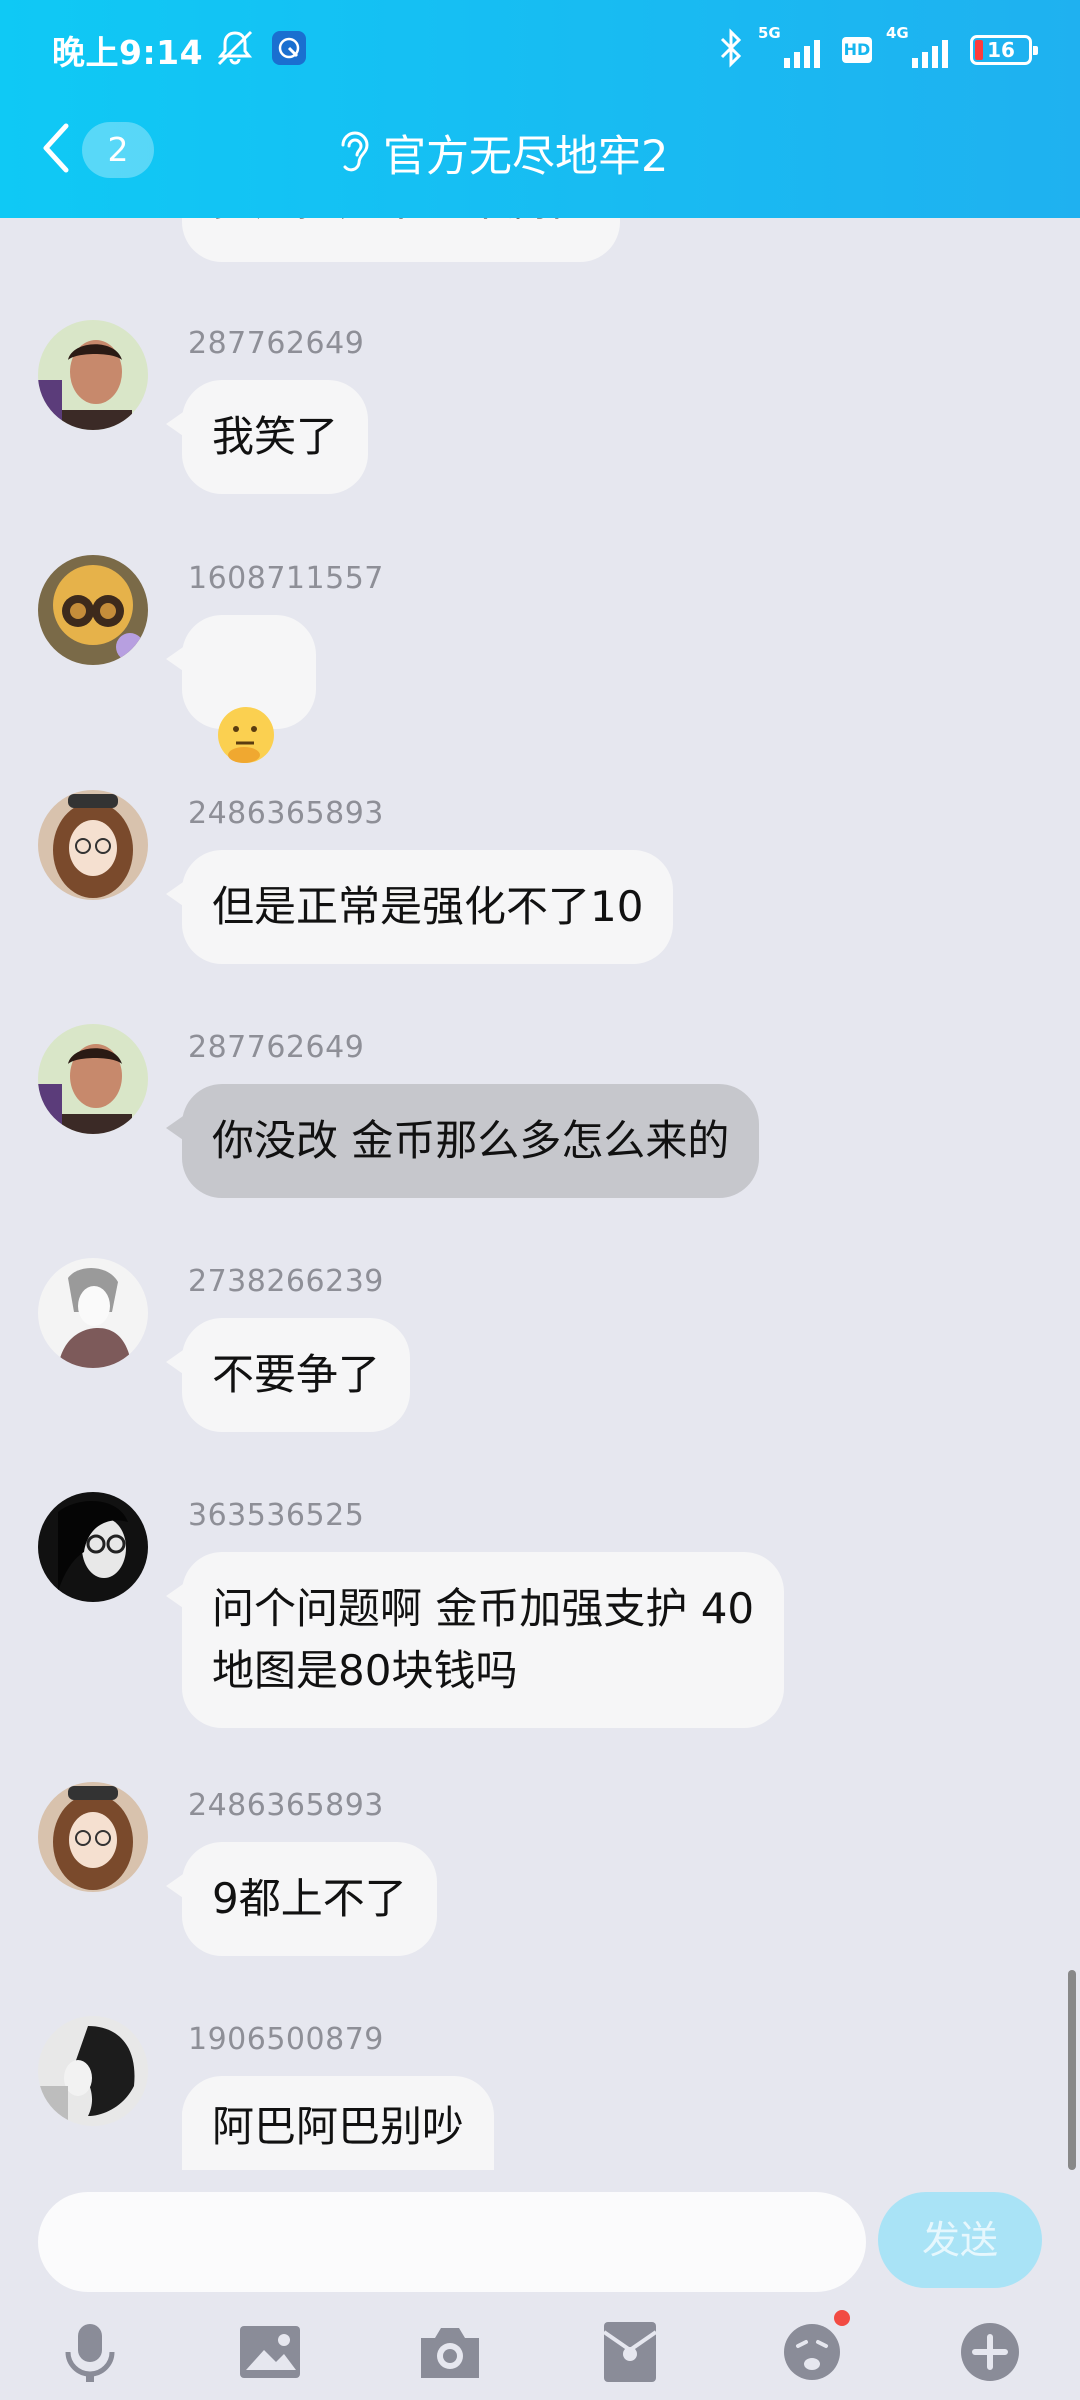 The image size is (1080, 2400). Describe the element at coordinates (857, 50) in the screenshot. I see `hd-voice-badge: HD` at that location.